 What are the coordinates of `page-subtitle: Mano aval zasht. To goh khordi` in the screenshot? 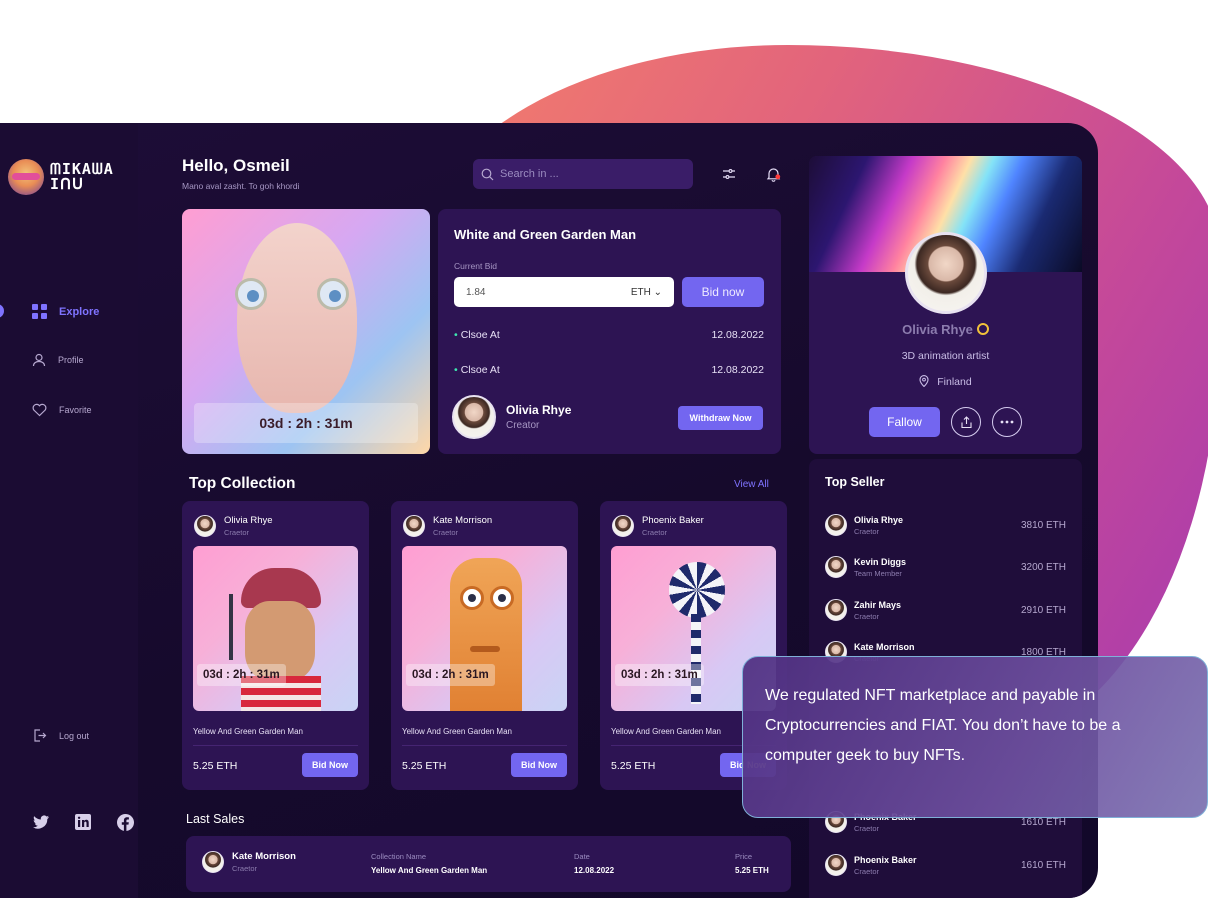 It's located at (241, 186).